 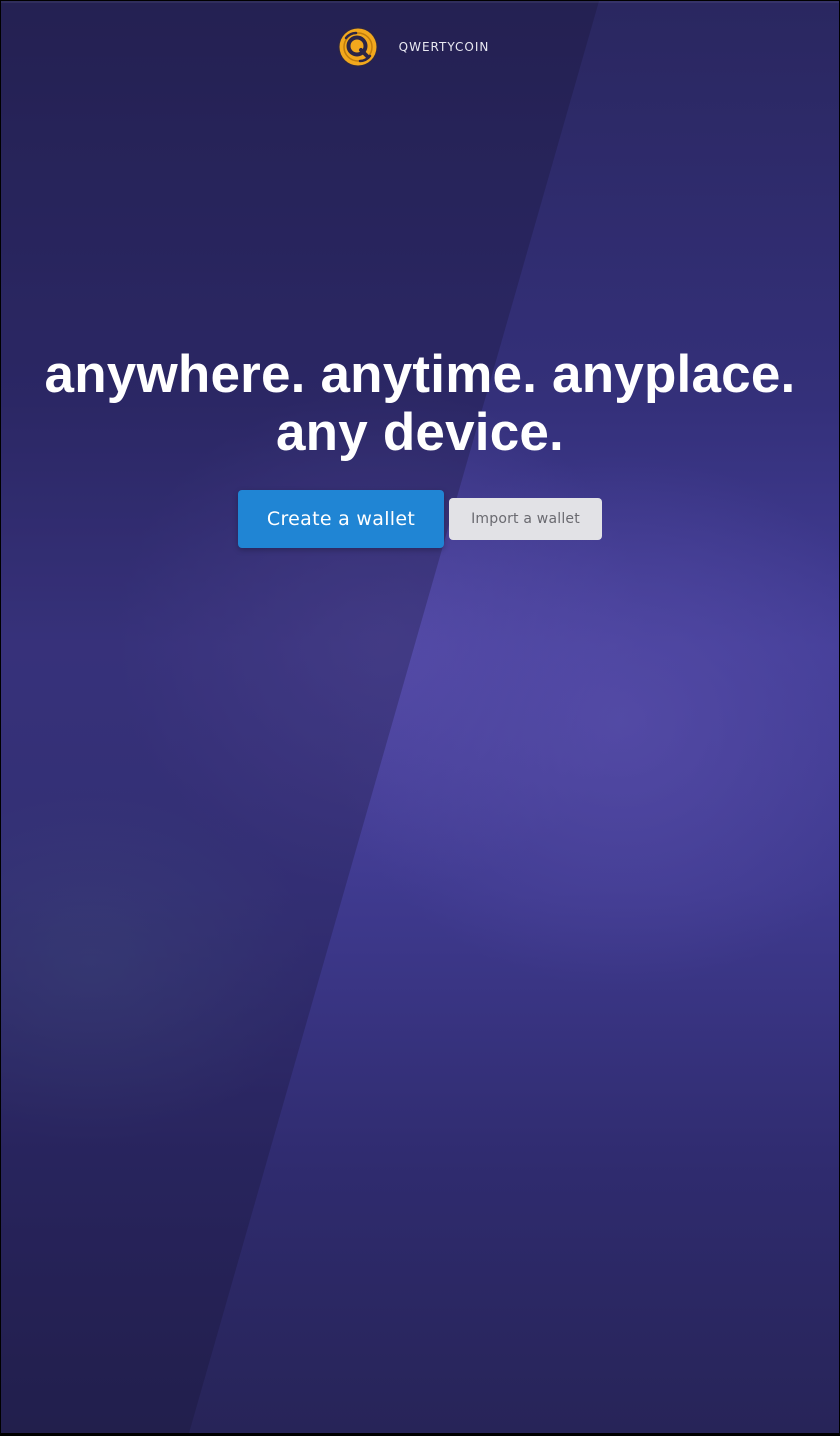 What do you see at coordinates (420, 2) in the screenshot?
I see `top-border` at bounding box center [420, 2].